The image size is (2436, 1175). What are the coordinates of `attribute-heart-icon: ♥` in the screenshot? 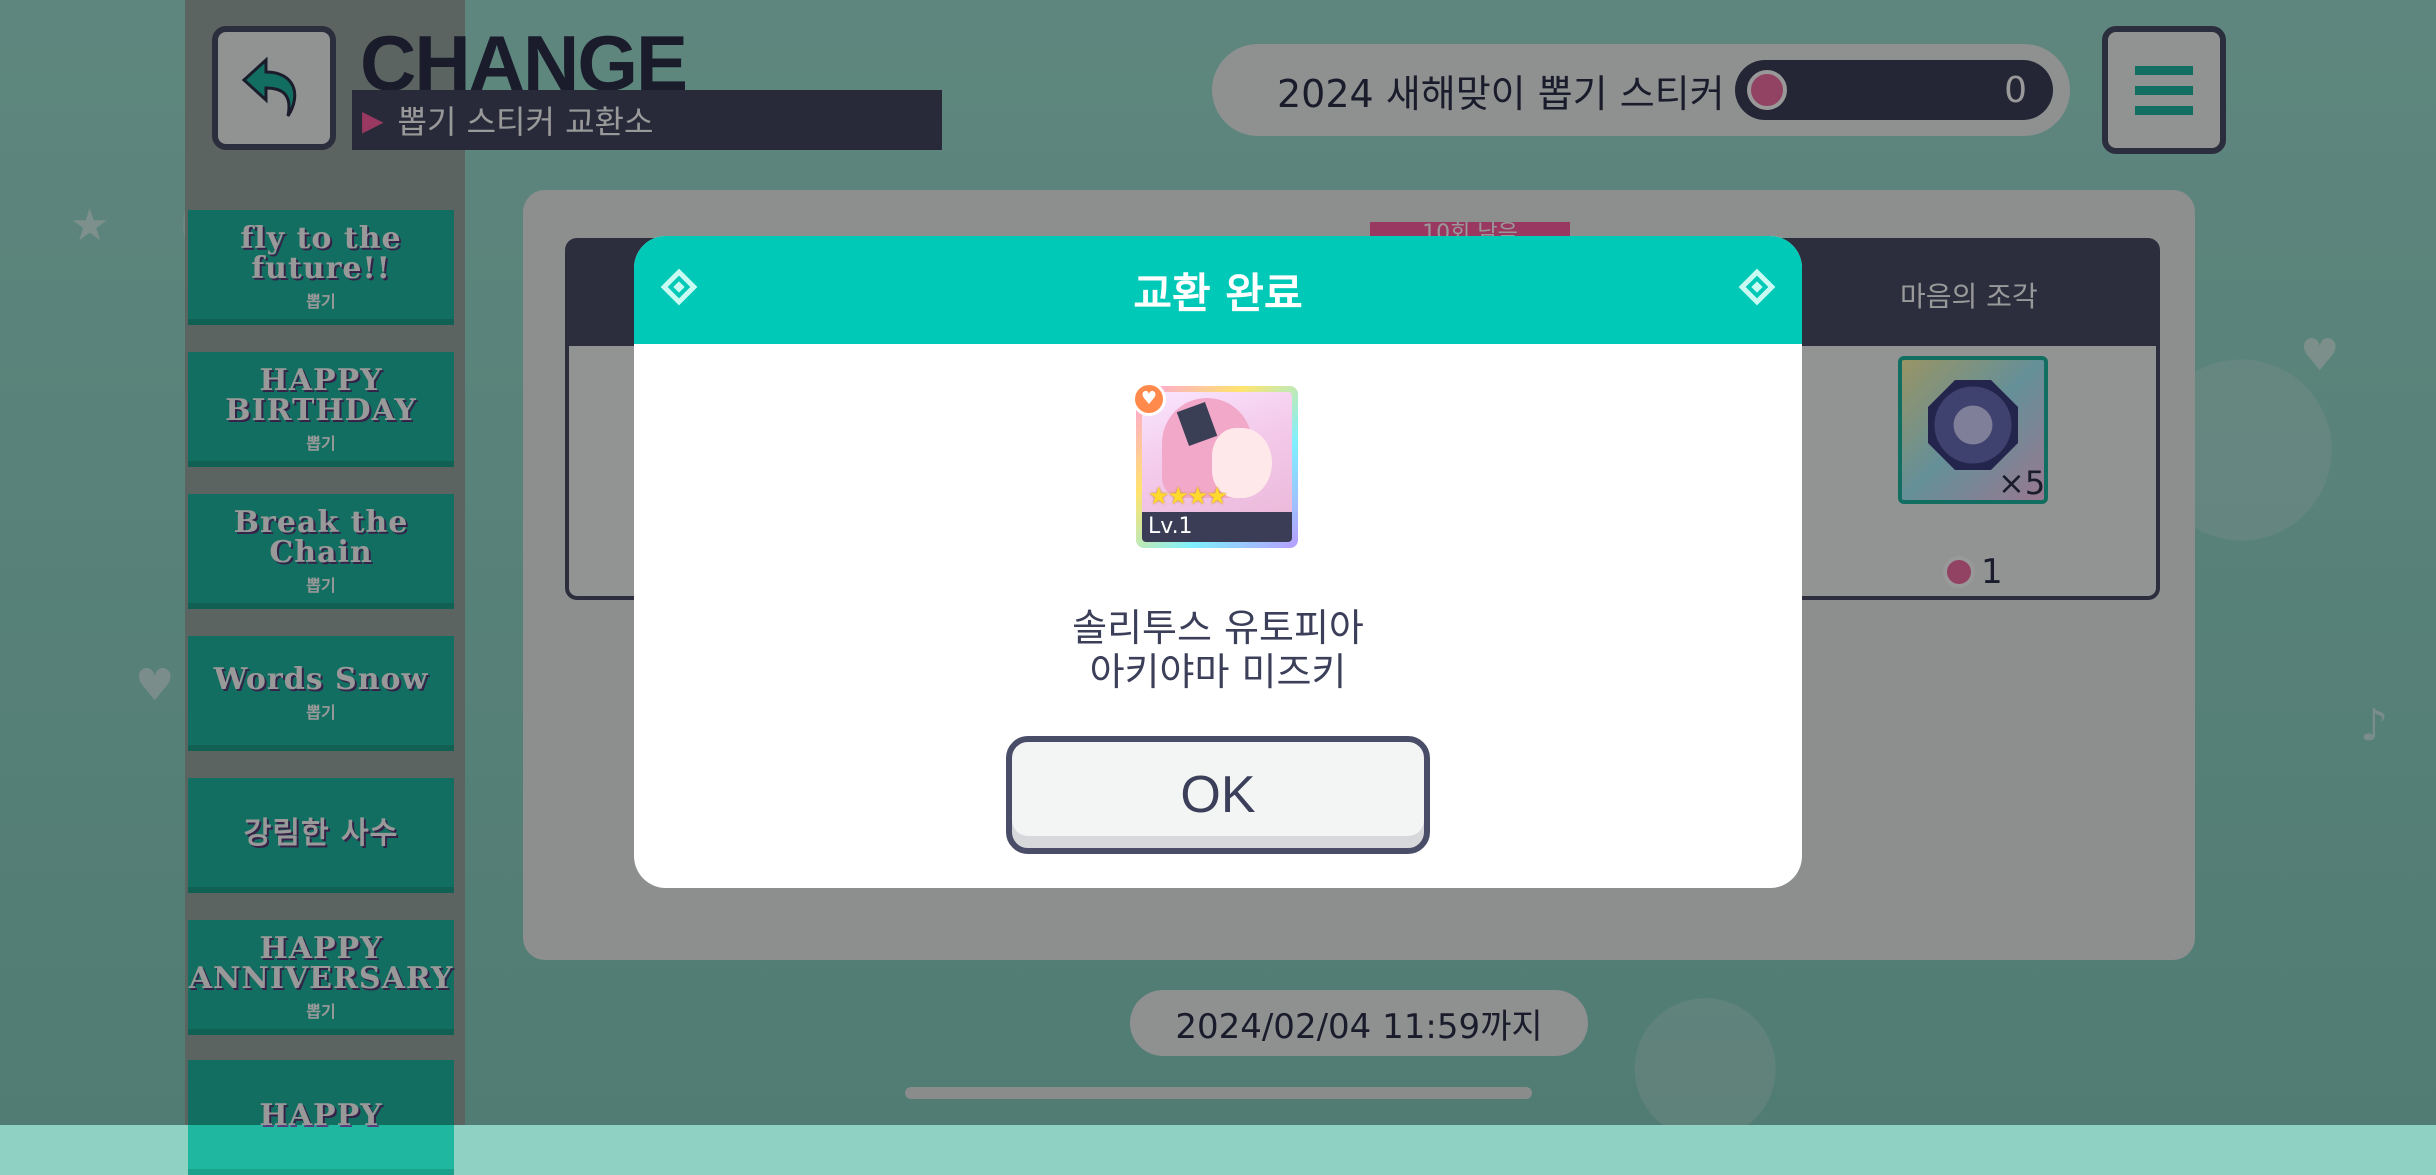 It's located at (1149, 399).